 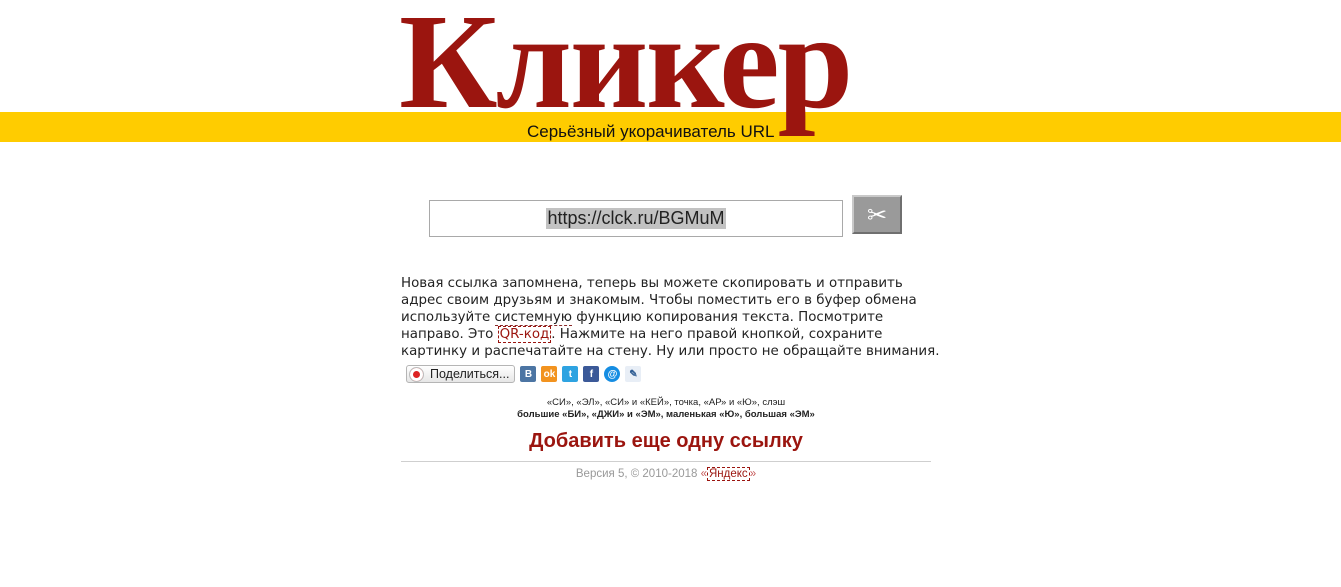 I want to click on moimir-icon: @, so click(x=612, y=374).